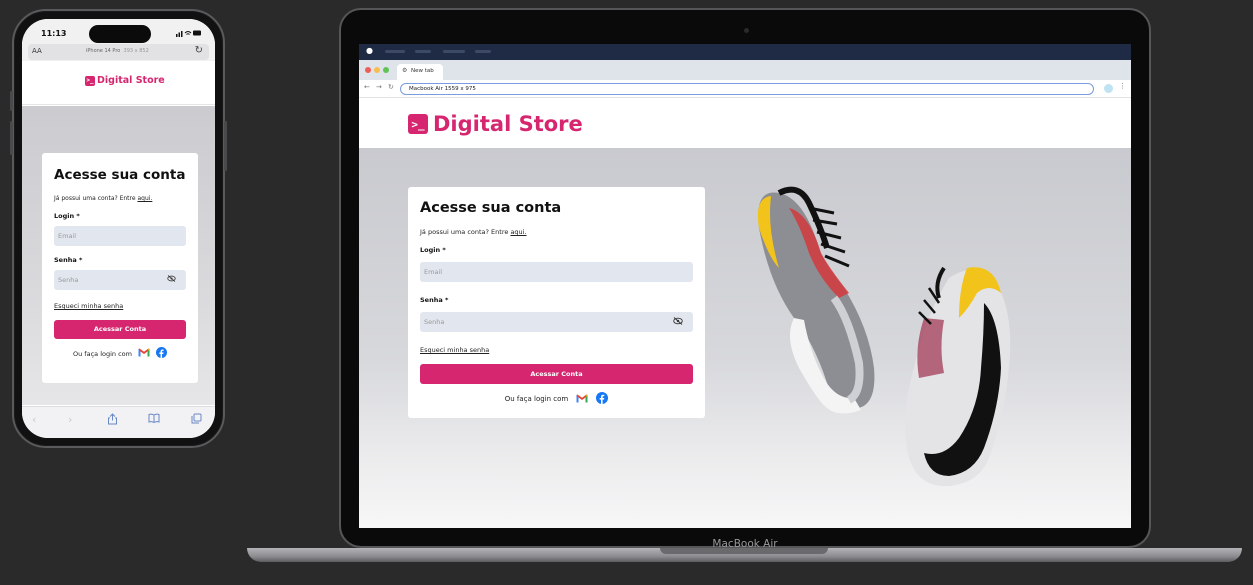 Image resolution: width=1253 pixels, height=585 pixels. Describe the element at coordinates (884, 336) in the screenshot. I see `sneakers-image` at that location.